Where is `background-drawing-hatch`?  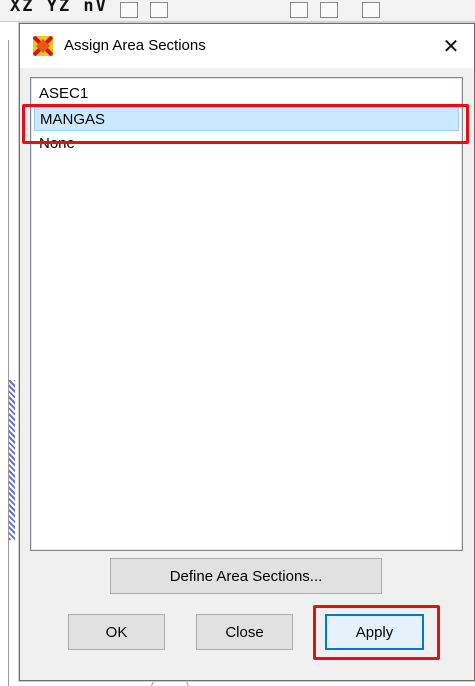 background-drawing-hatch is located at coordinates (12, 460).